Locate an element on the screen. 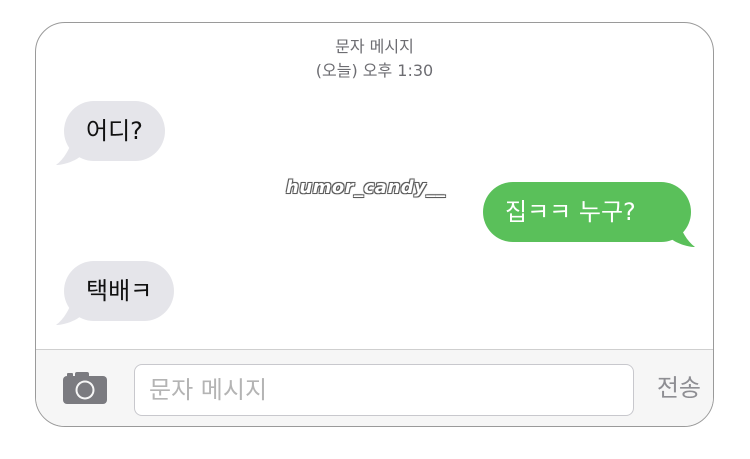 This screenshot has width=750, height=459. camera-icon is located at coordinates (85, 388).